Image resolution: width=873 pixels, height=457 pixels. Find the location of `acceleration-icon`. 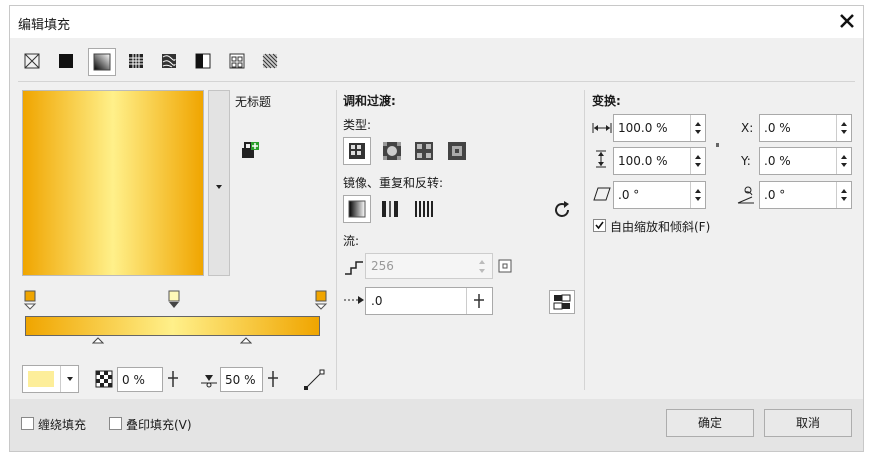

acceleration-icon is located at coordinates (354, 300).